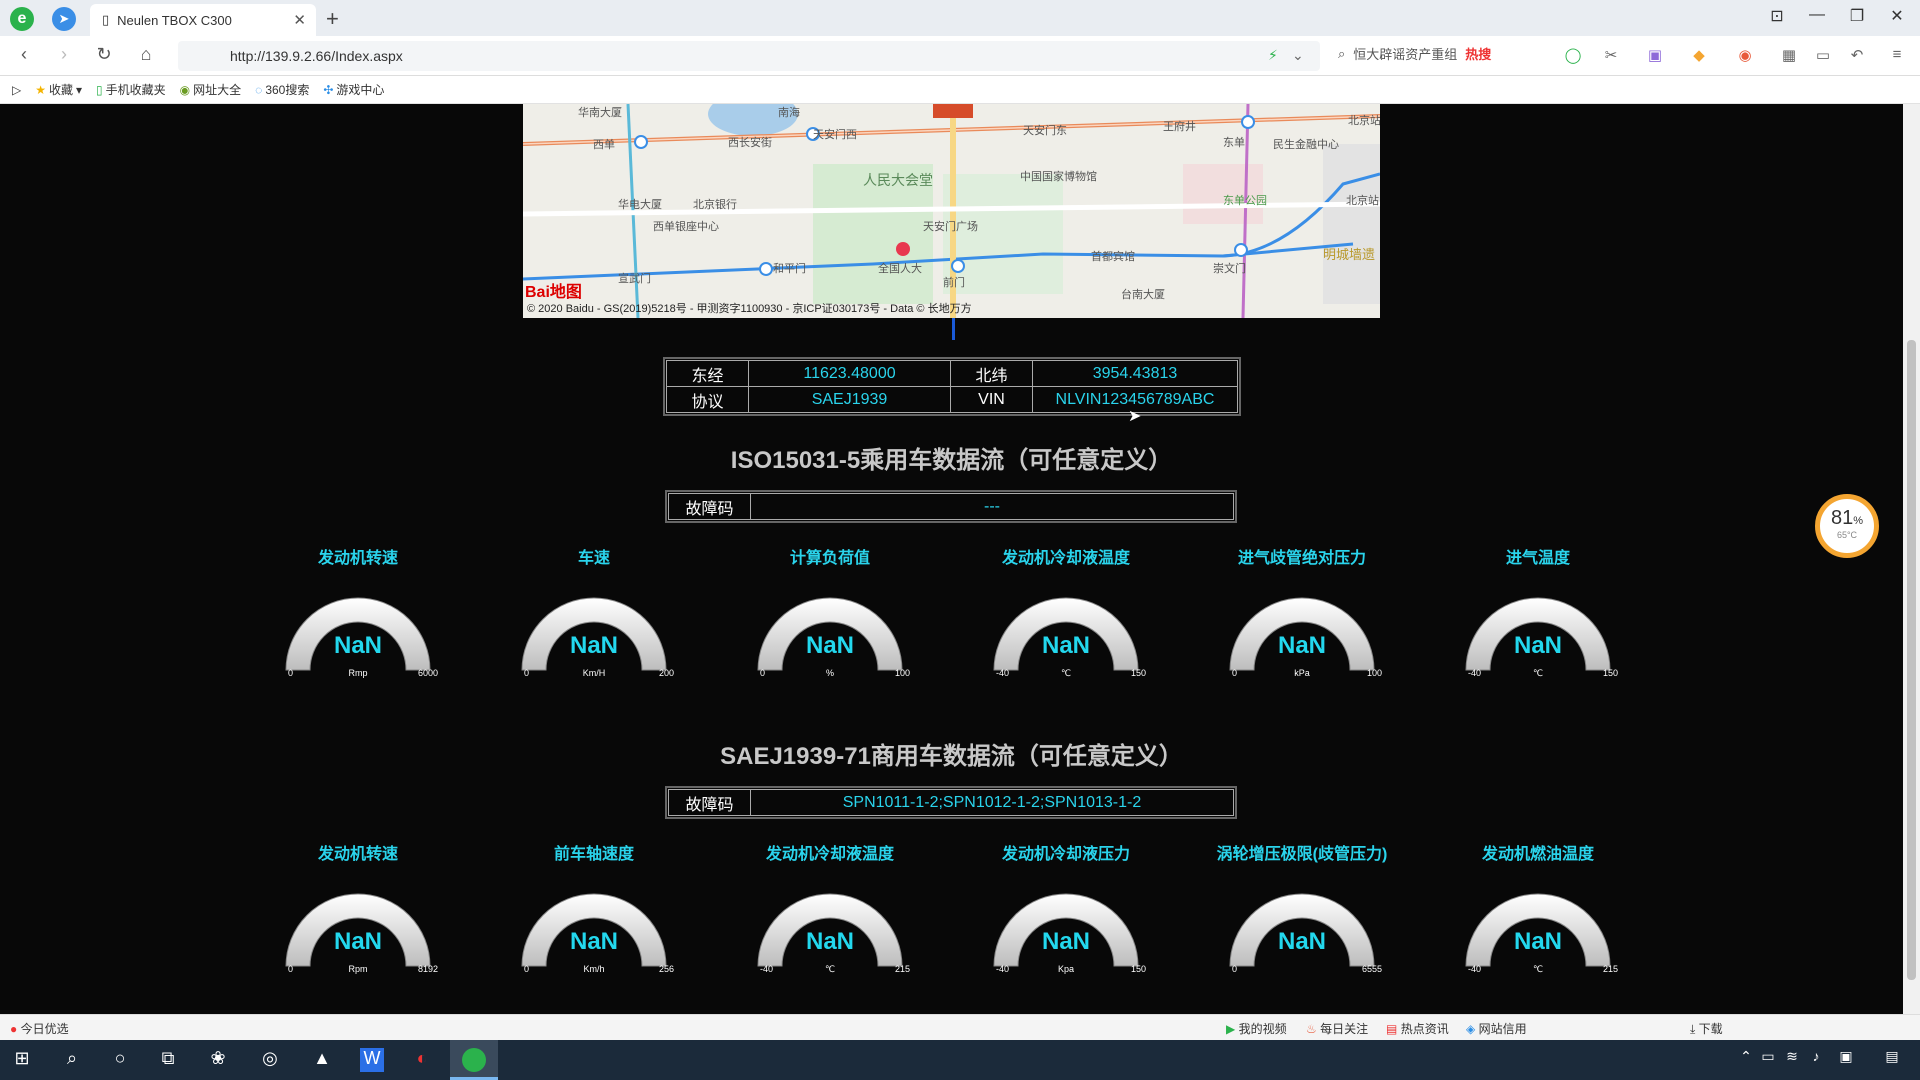 This screenshot has height=1080, width=1920. Describe the element at coordinates (1857, 16) in the screenshot. I see `restore-button: ❐` at that location.